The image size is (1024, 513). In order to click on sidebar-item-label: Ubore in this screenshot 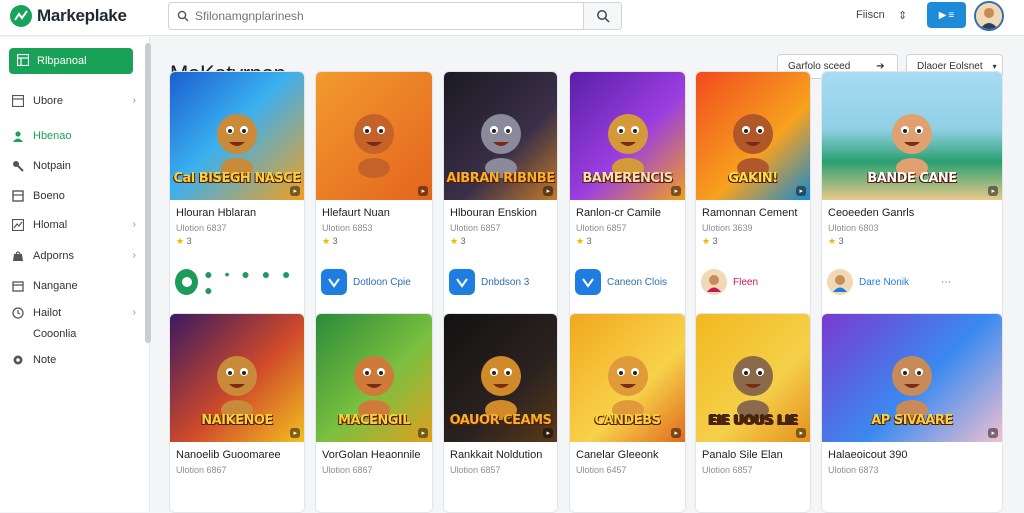, I will do `click(48, 101)`.